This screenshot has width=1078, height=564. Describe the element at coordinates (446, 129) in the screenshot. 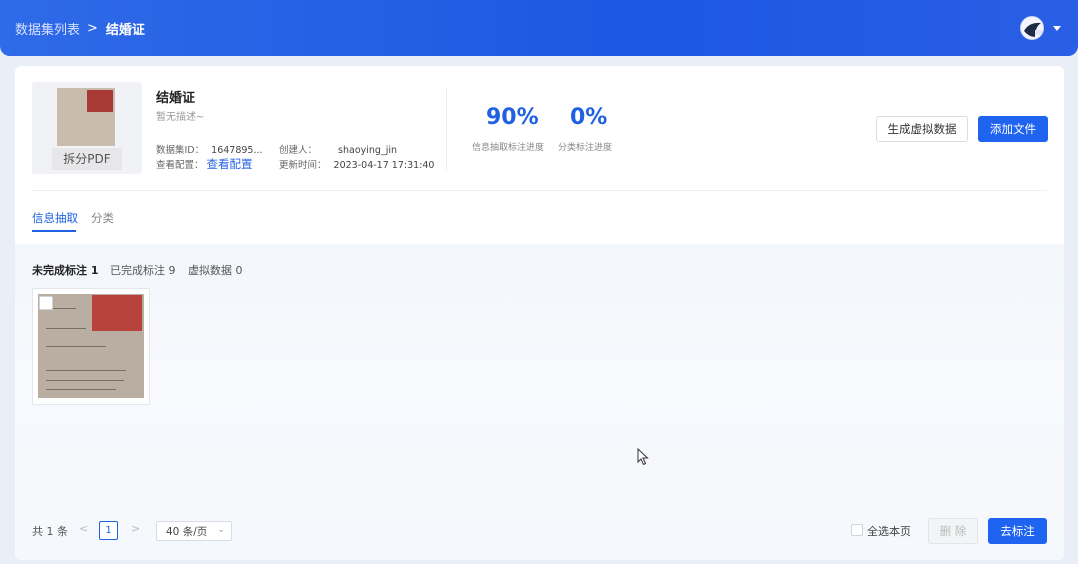

I see `vertical-divider` at that location.